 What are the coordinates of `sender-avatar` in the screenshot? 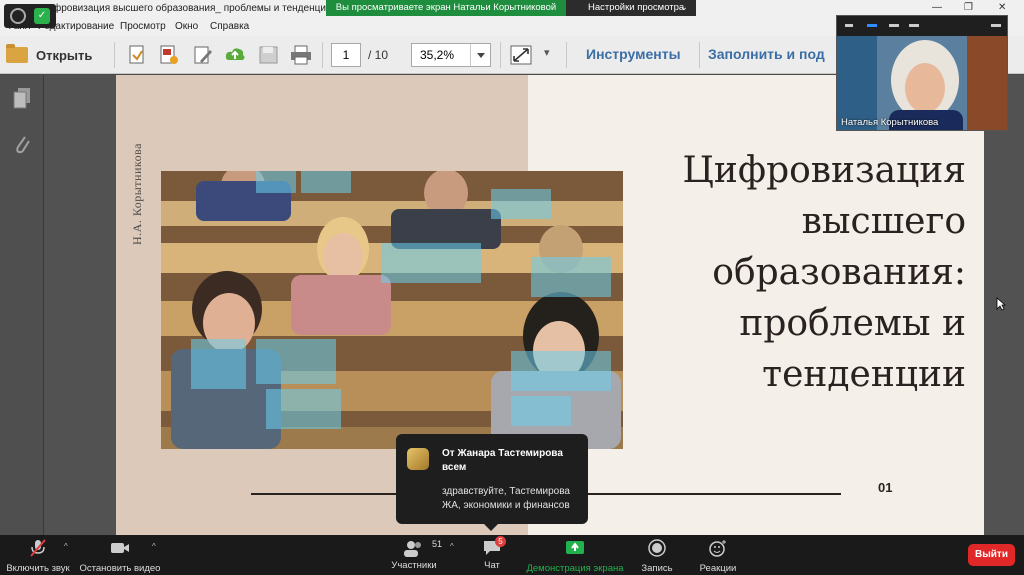 It's located at (418, 459).